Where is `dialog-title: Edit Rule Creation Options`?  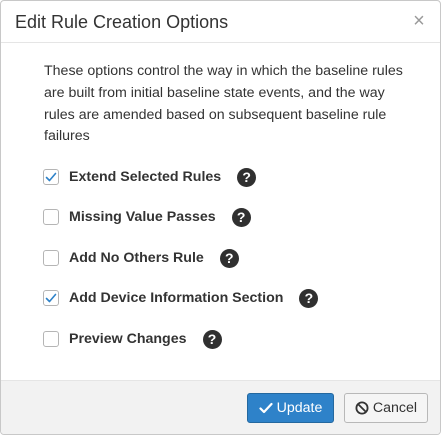
dialog-title: Edit Rule Creation Options is located at coordinates (122, 22).